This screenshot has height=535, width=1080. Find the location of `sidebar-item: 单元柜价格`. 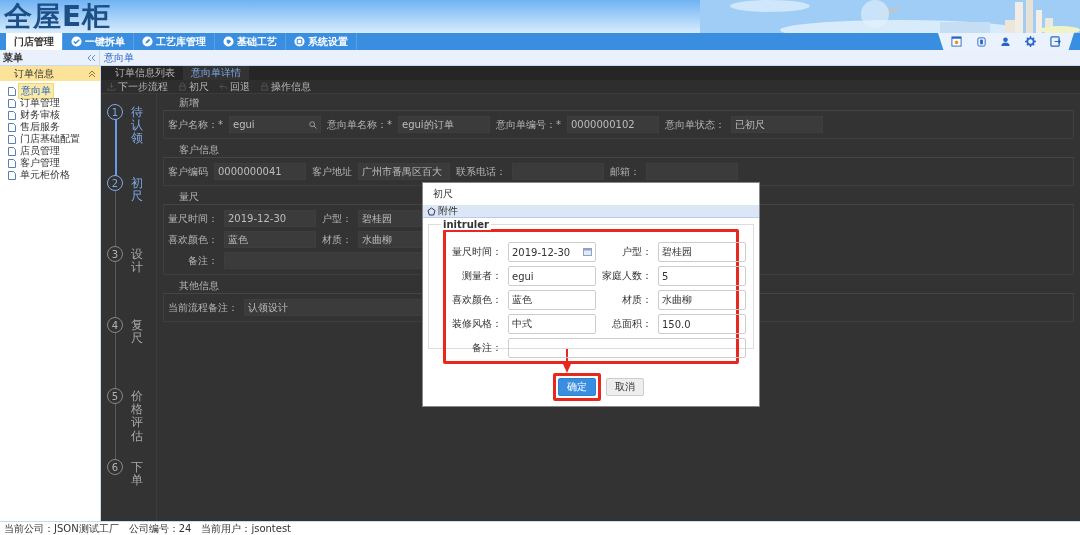

sidebar-item: 单元柜价格 is located at coordinates (45, 175).